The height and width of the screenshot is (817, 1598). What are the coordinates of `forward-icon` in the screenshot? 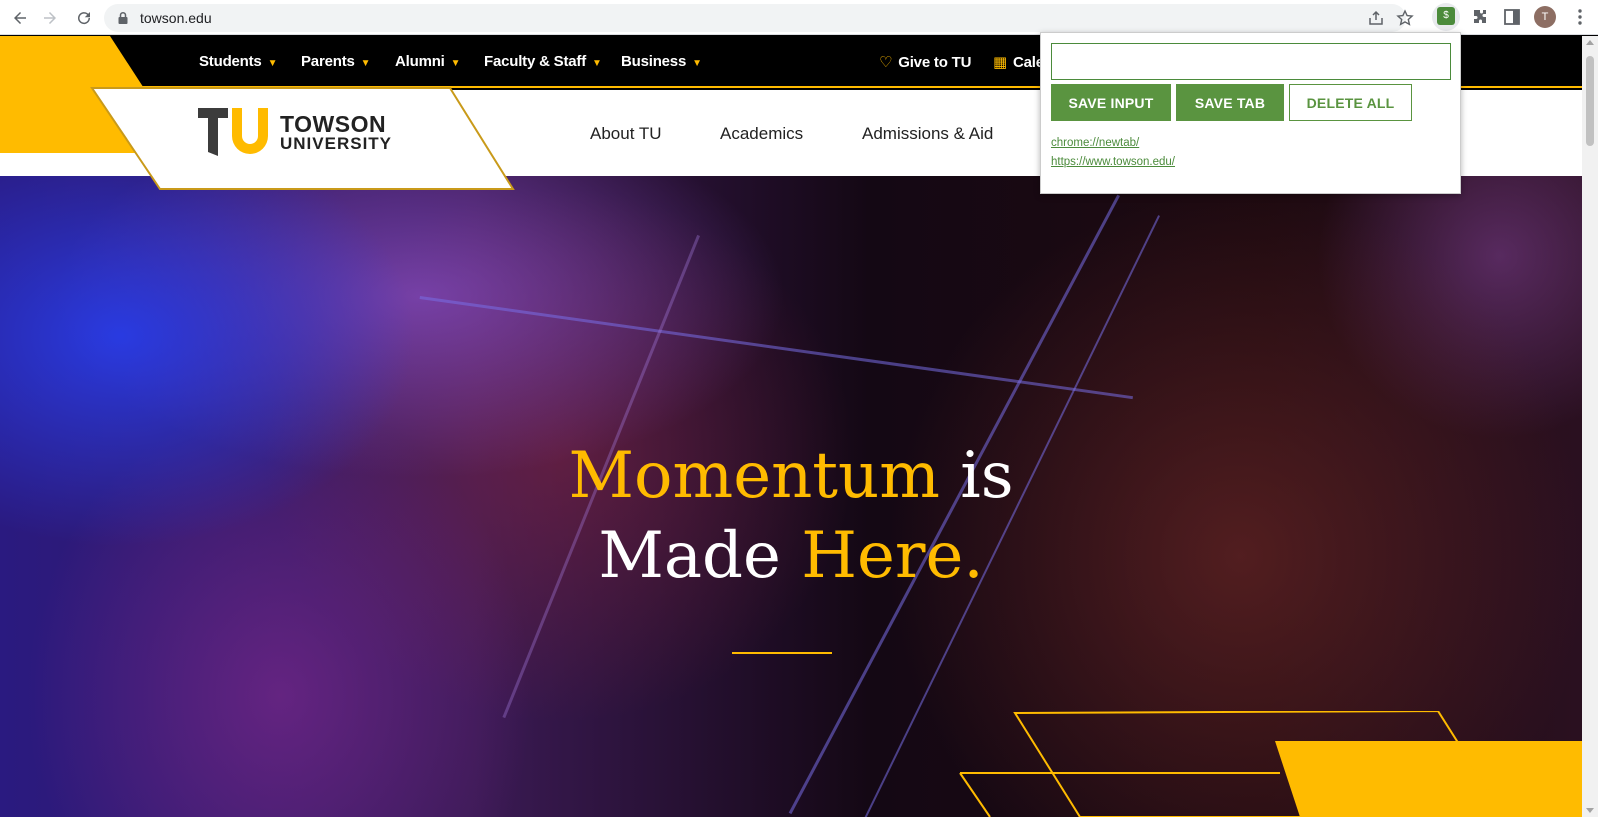 It's located at (50, 18).